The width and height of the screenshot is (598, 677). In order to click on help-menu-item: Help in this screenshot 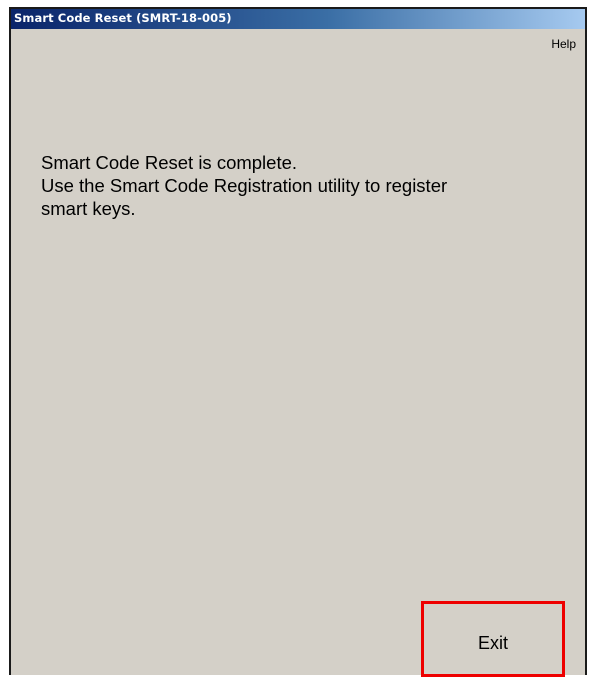, I will do `click(563, 44)`.